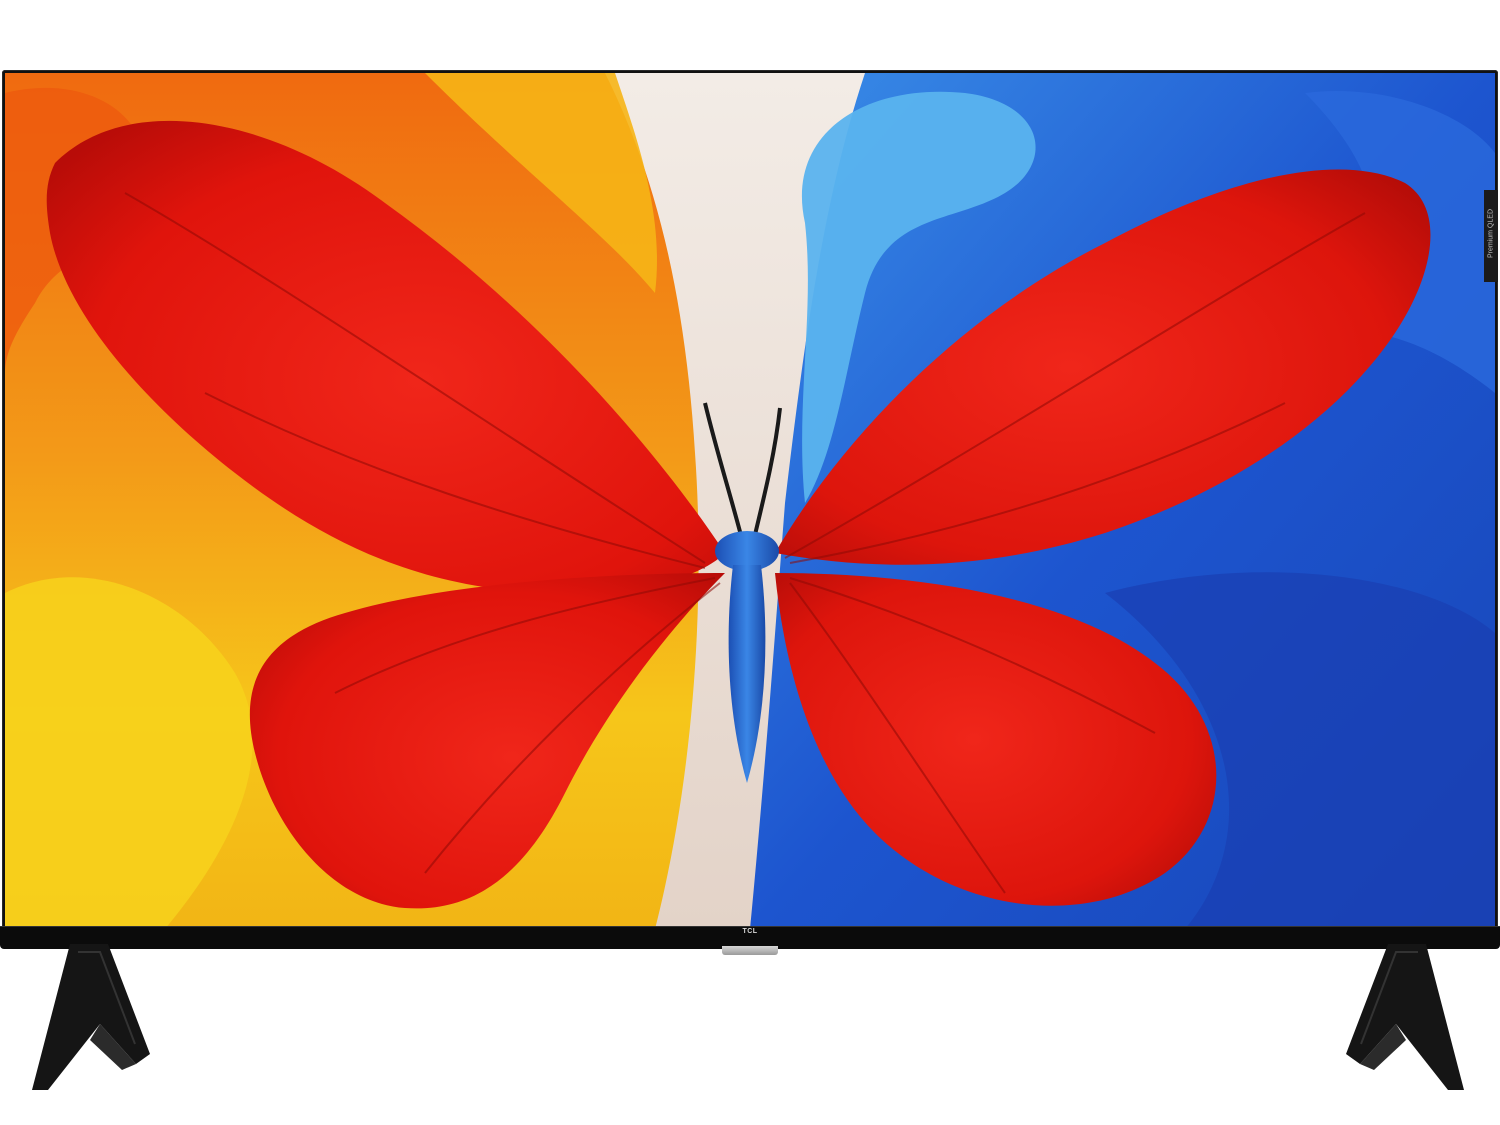  Describe the element at coordinates (750, 950) in the screenshot. I see `ir-sensor` at that location.